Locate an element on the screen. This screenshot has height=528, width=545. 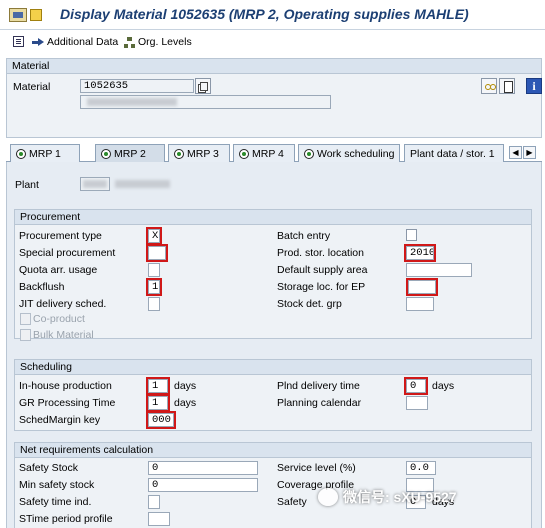
stime-period-profile-field is located at coordinates (159, 519).